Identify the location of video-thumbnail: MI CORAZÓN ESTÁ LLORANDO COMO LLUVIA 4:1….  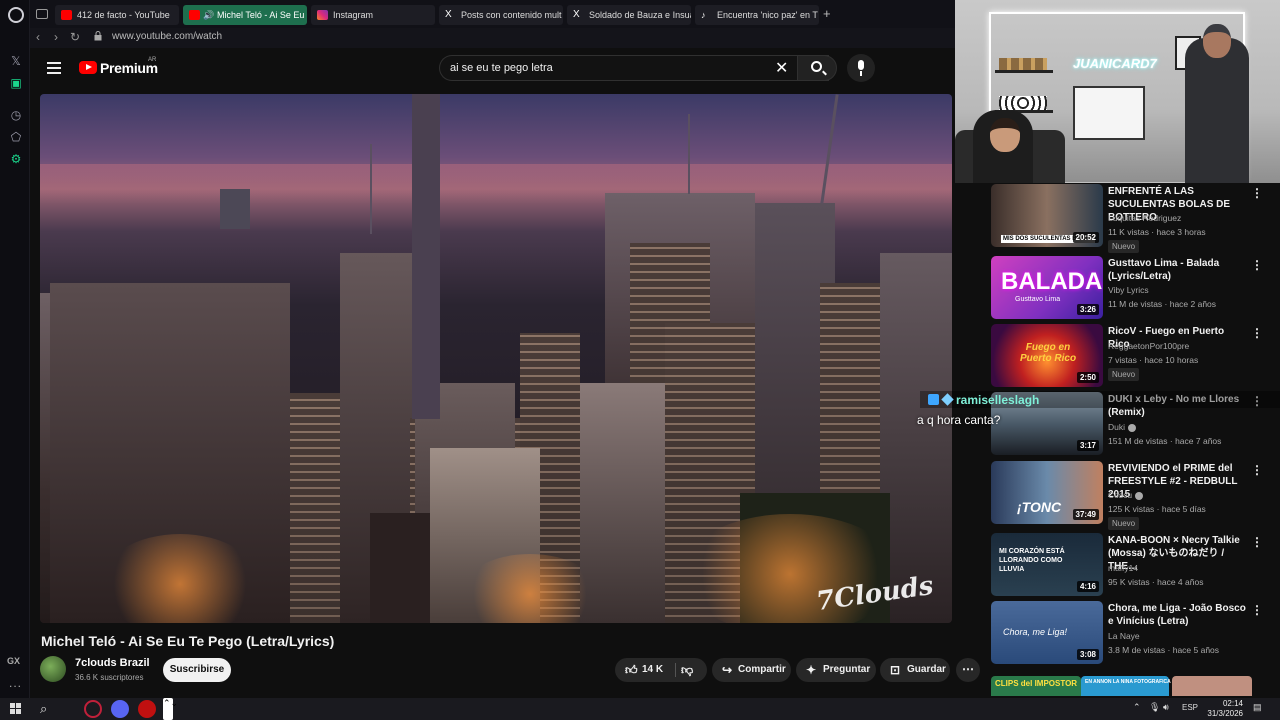
(1047, 564).